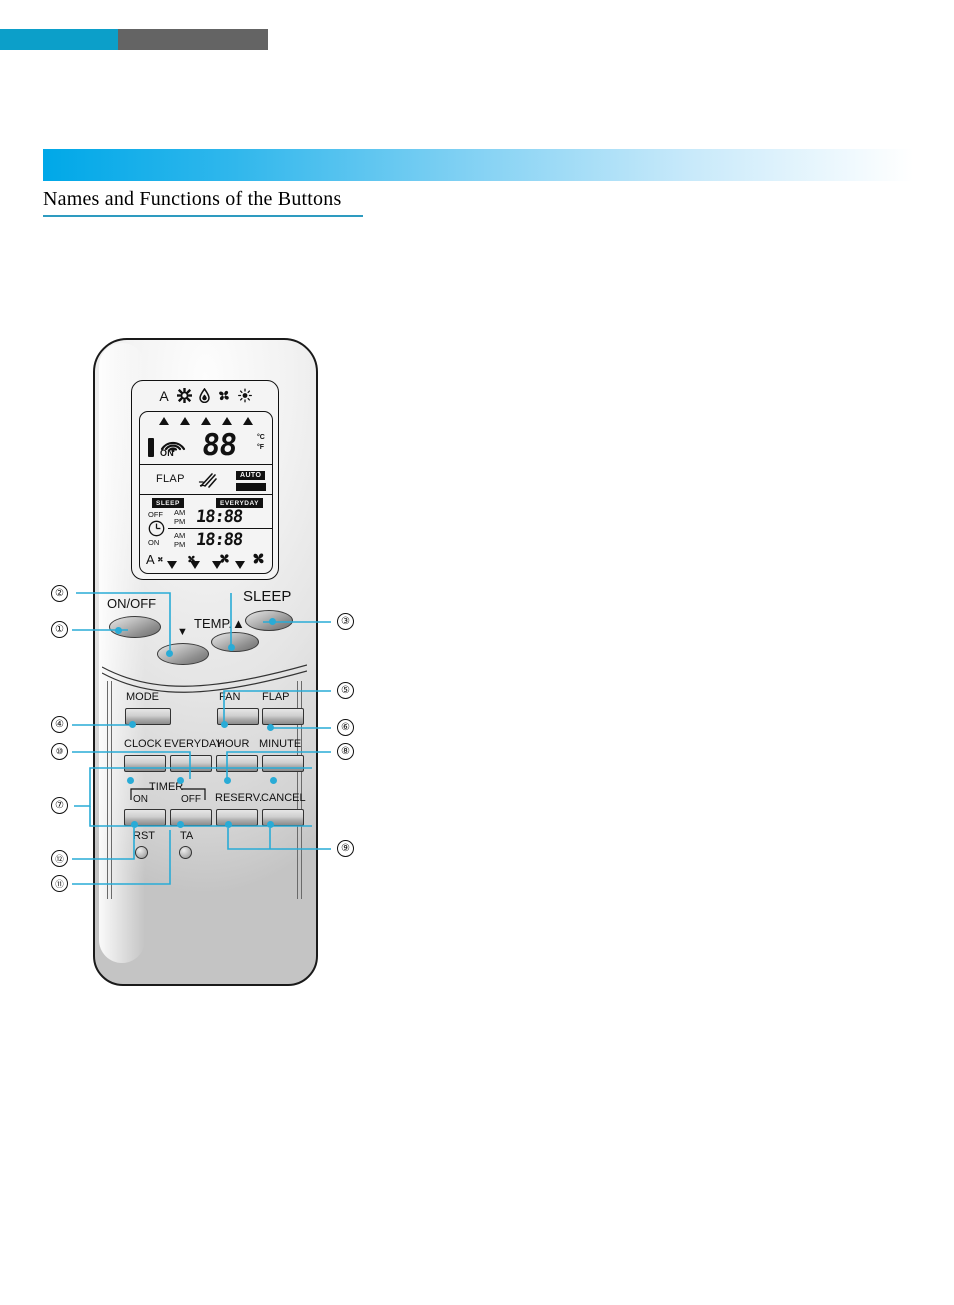 This screenshot has width=954, height=1305. I want to click on auto-a-icon: A, so click(164, 398).